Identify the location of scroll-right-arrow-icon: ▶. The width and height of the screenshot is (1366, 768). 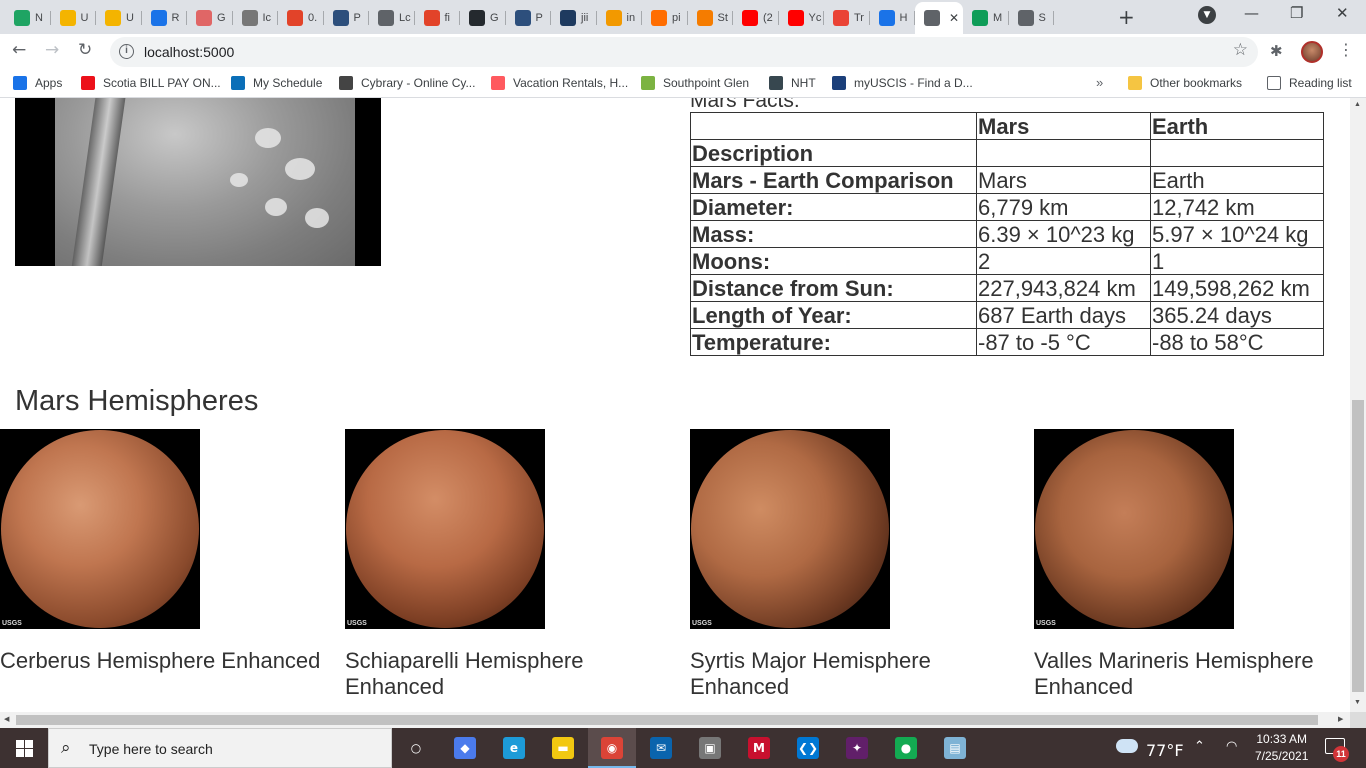
(1340, 719).